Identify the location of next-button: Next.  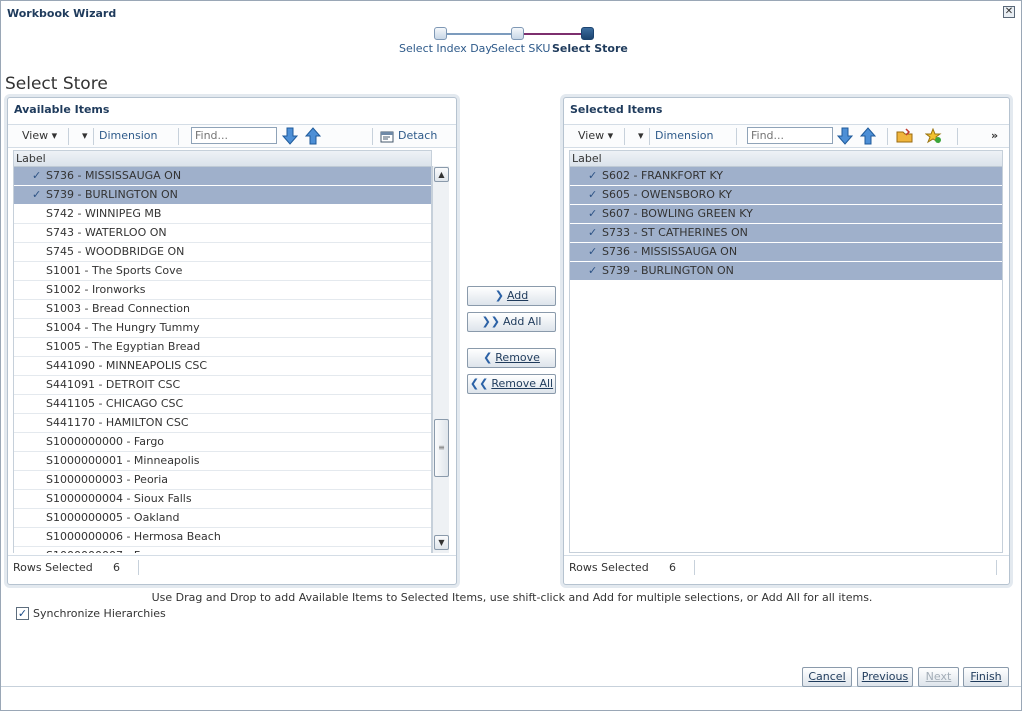
(938, 677).